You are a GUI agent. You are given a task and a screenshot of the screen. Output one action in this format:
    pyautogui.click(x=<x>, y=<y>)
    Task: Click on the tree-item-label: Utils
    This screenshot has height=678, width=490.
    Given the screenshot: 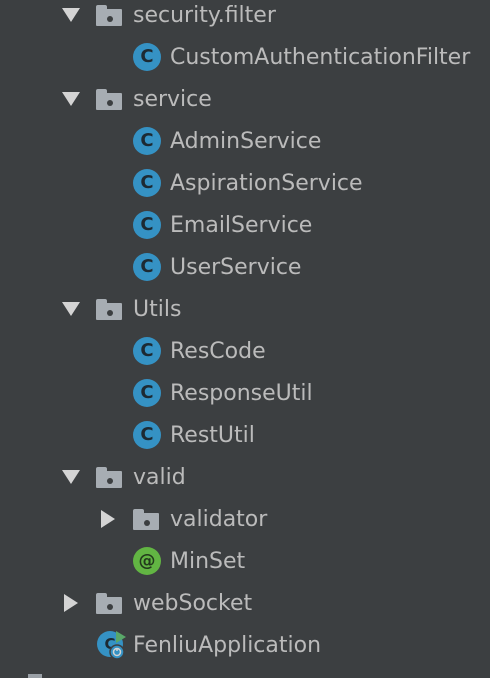 What is the action you would take?
    pyautogui.click(x=157, y=309)
    